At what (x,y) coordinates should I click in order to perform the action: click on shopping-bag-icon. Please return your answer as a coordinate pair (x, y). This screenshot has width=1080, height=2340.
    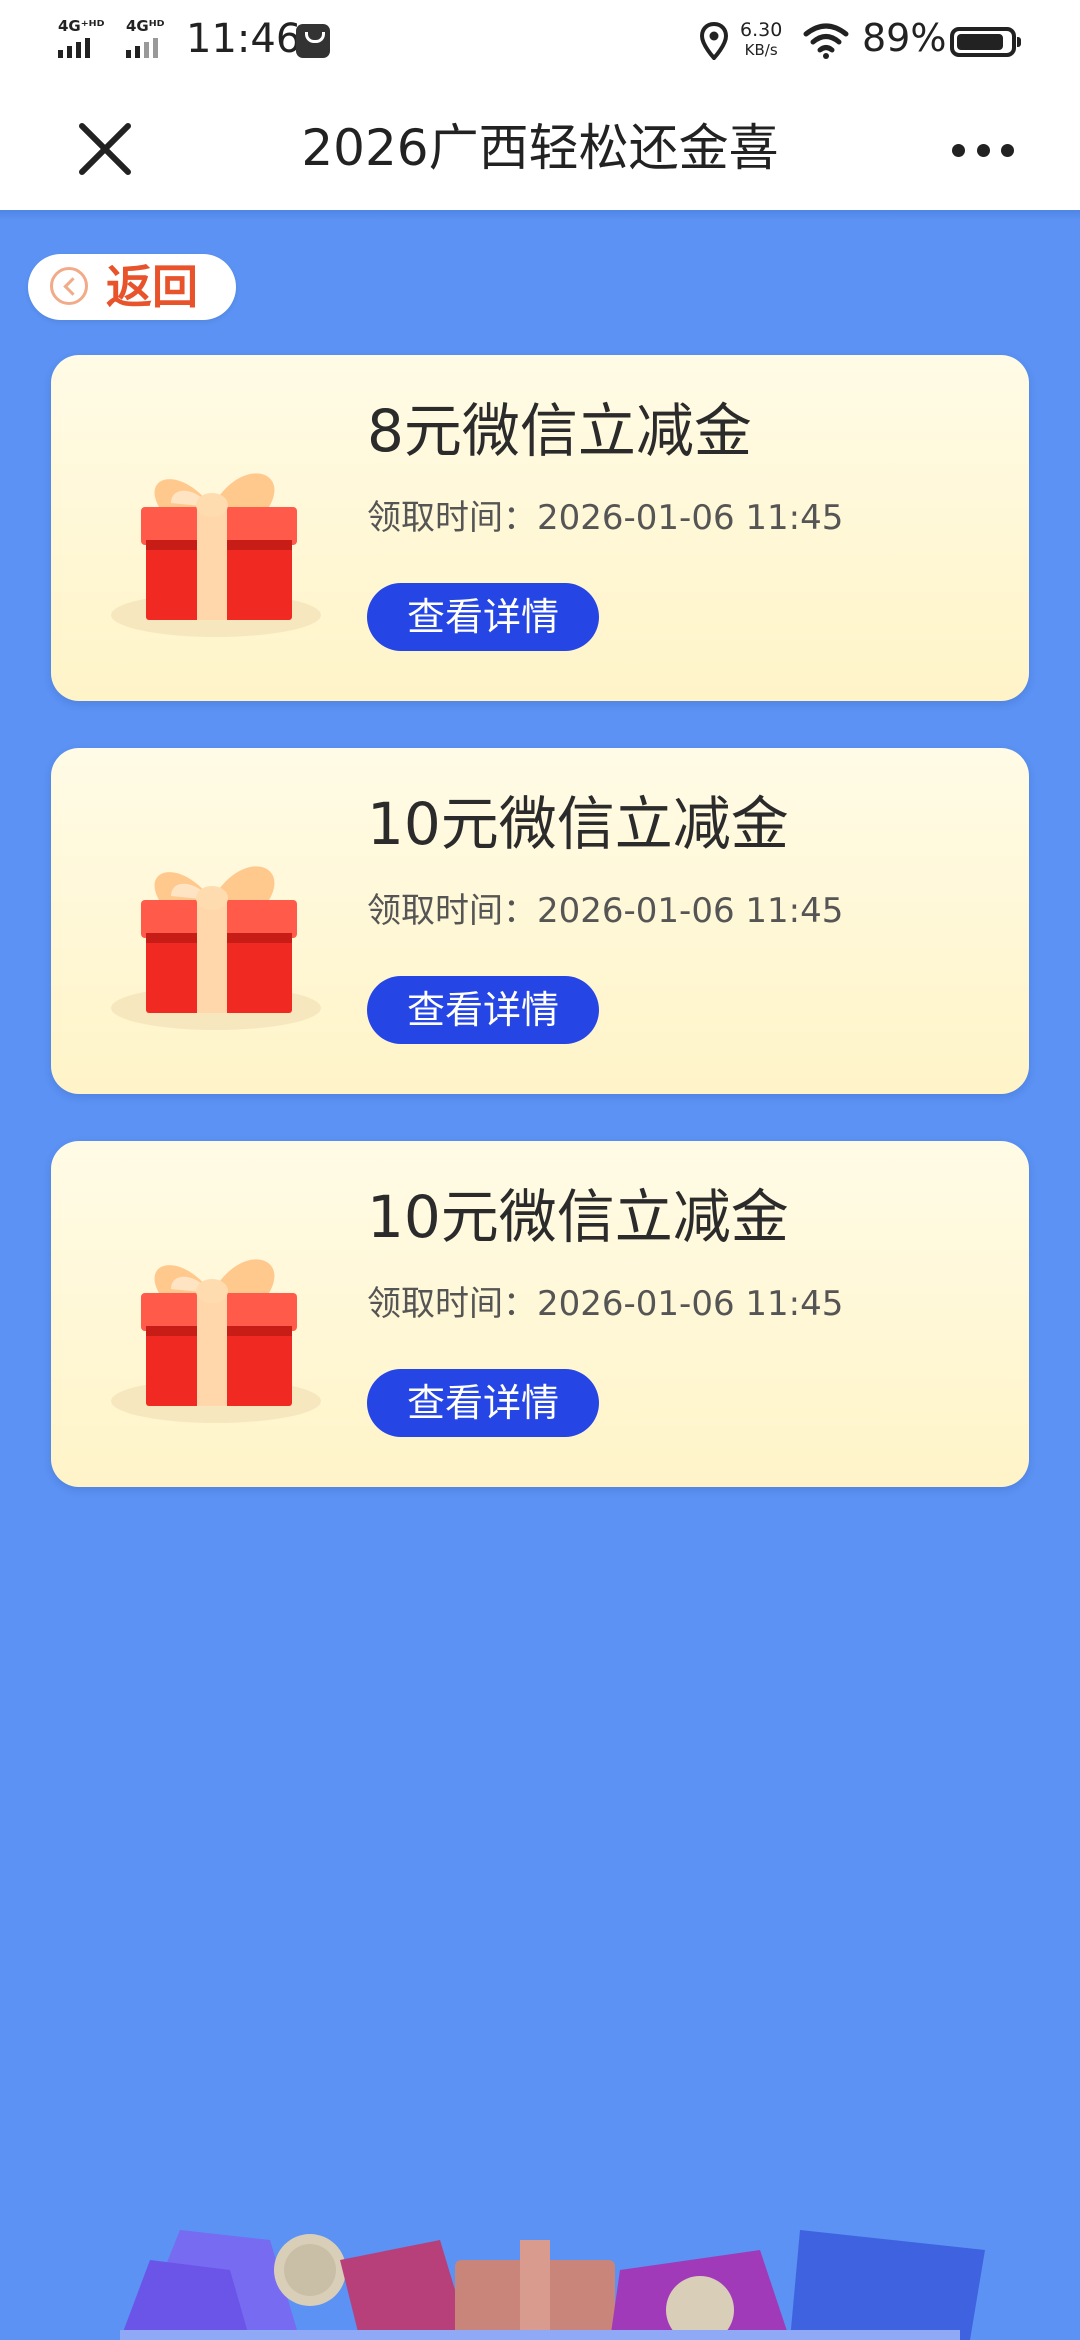
    Looking at the image, I should click on (313, 41).